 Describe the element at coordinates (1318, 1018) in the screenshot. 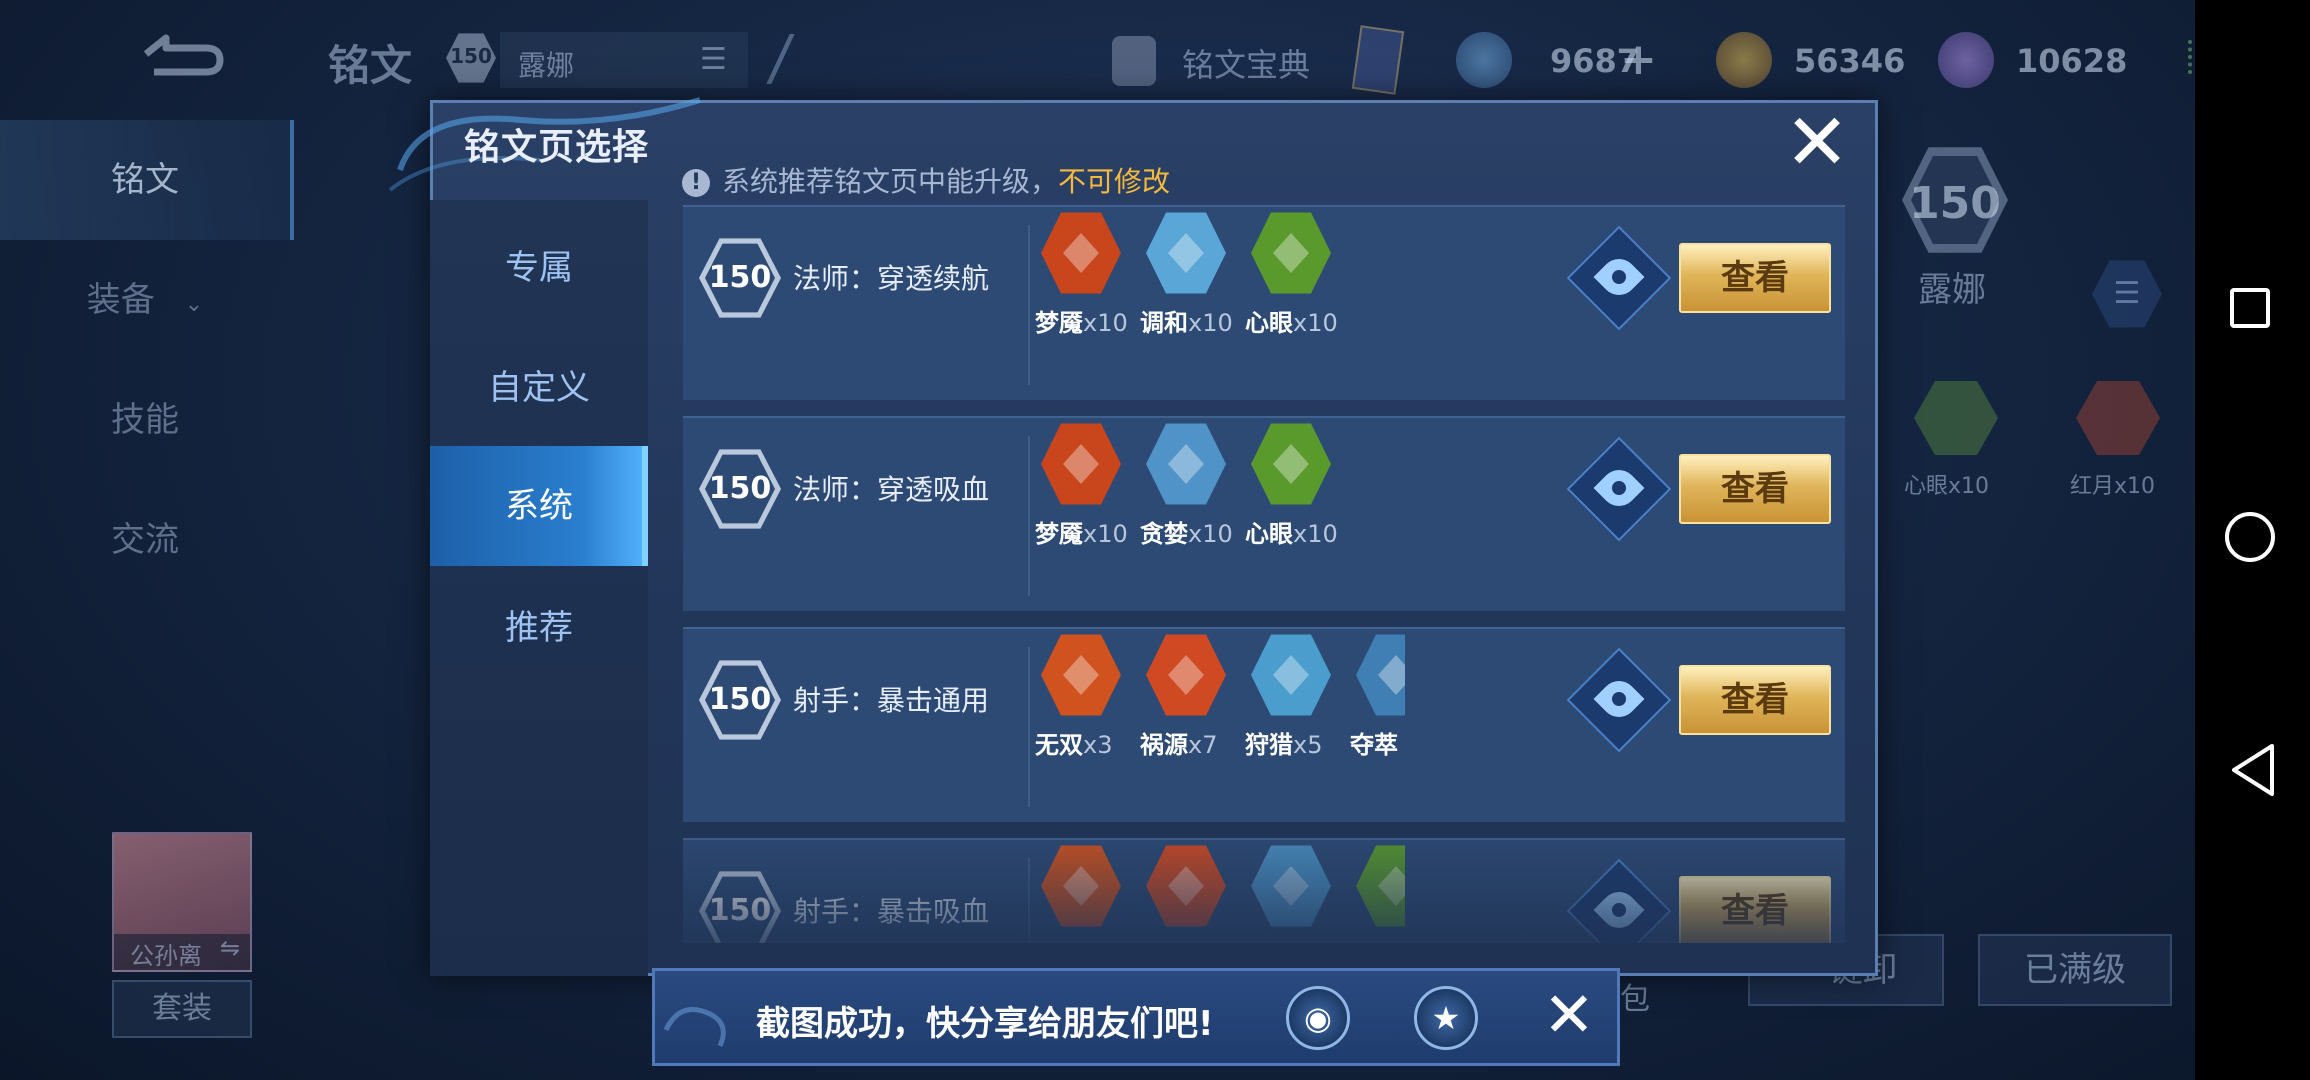

I see `qq-penguin-icon: ◉` at that location.